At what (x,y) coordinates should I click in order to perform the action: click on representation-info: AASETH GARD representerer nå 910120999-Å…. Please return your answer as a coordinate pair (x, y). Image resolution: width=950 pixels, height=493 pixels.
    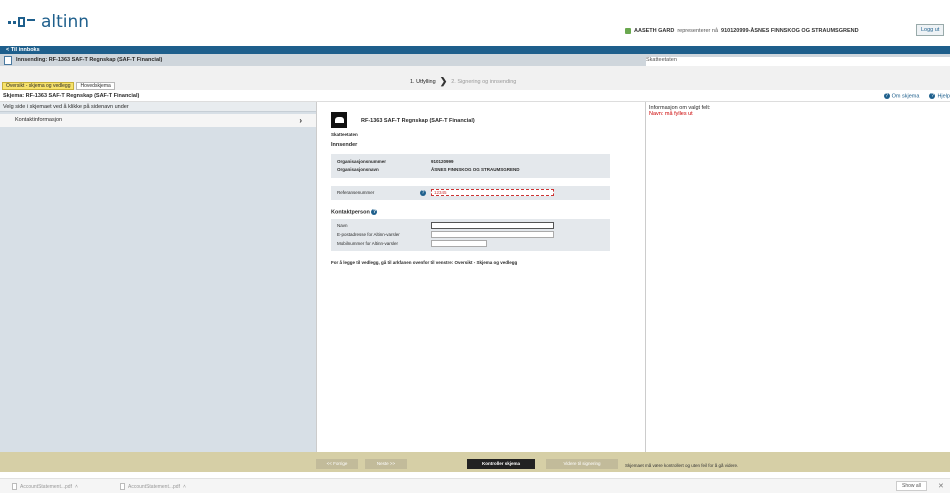
    Looking at the image, I should click on (742, 31).